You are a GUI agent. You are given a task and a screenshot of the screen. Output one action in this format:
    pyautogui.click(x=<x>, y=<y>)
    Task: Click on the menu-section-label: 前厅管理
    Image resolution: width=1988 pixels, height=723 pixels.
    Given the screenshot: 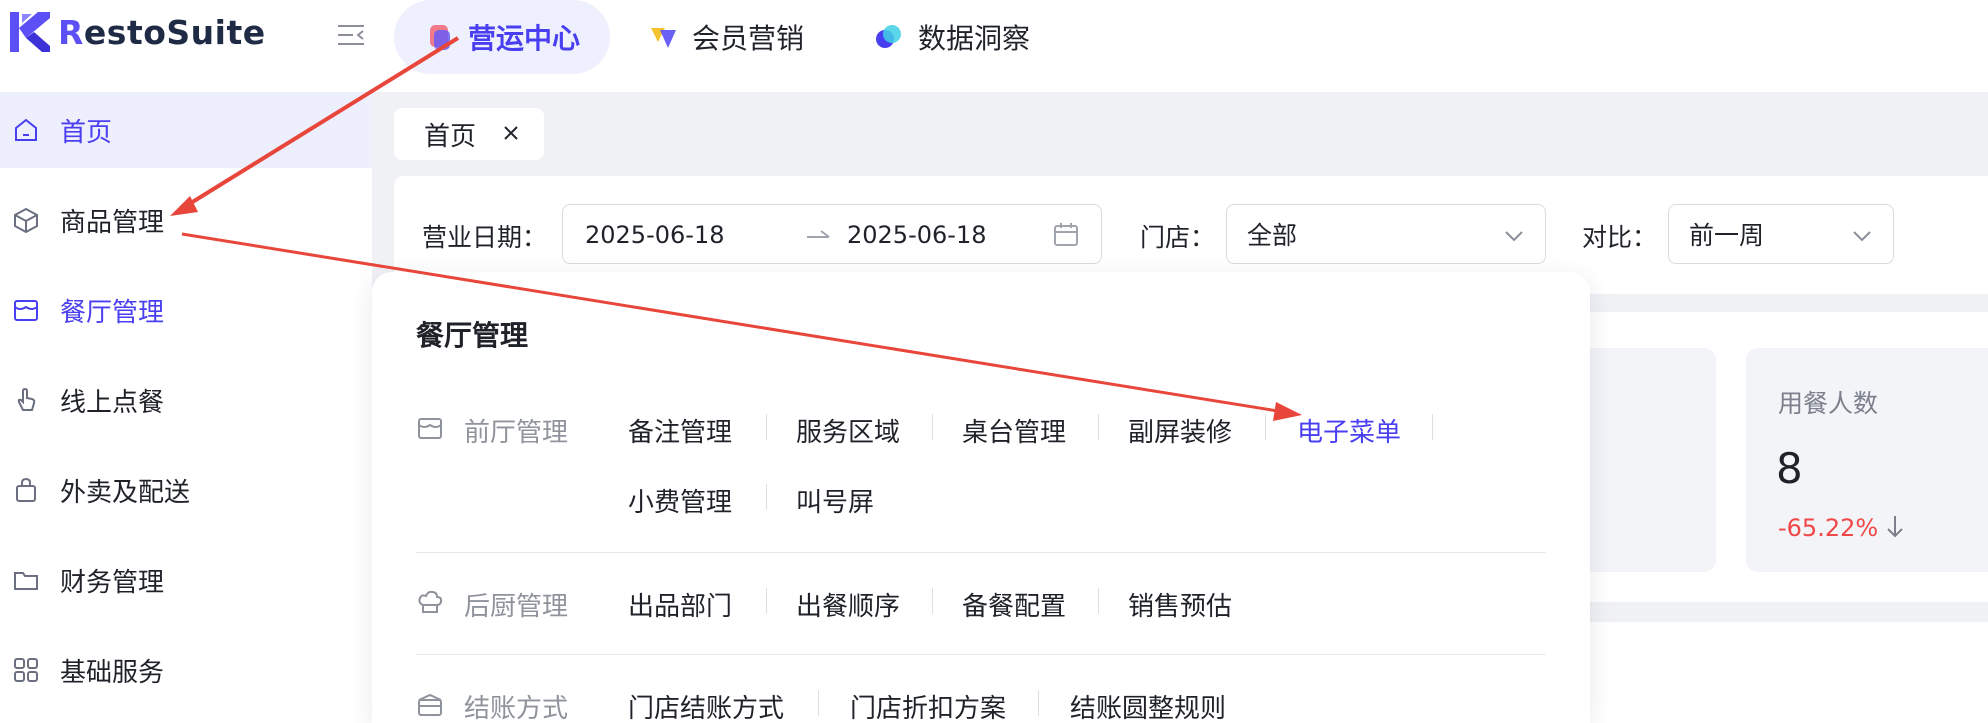 What is the action you would take?
    pyautogui.click(x=516, y=433)
    